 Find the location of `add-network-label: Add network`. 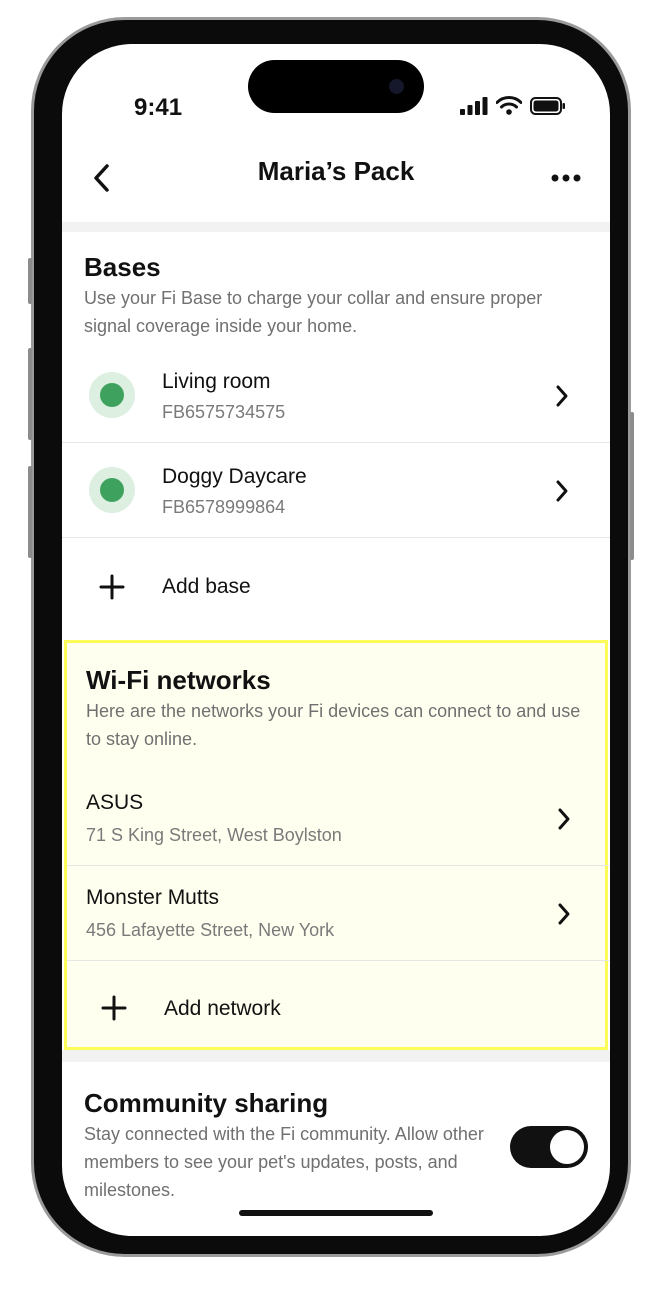

add-network-label: Add network is located at coordinates (222, 1008).